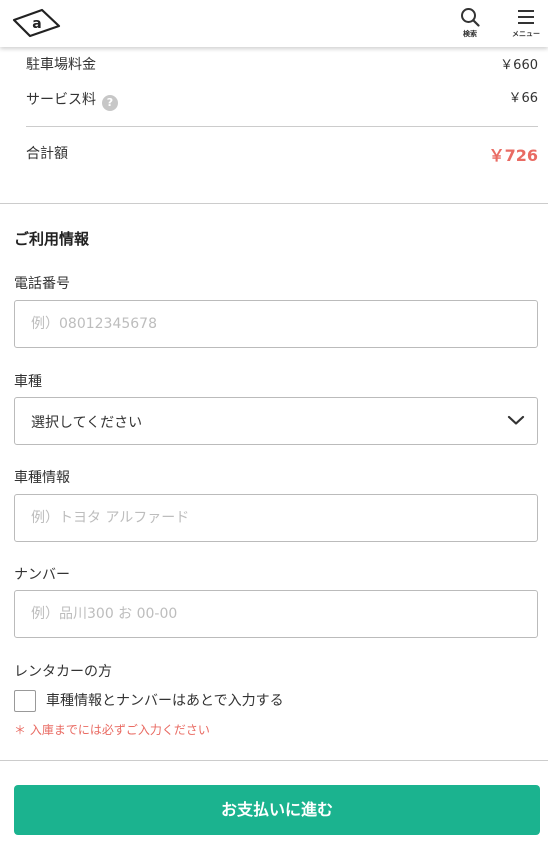 The image size is (548, 848). I want to click on car-info-label: 車種情報, so click(42, 478).